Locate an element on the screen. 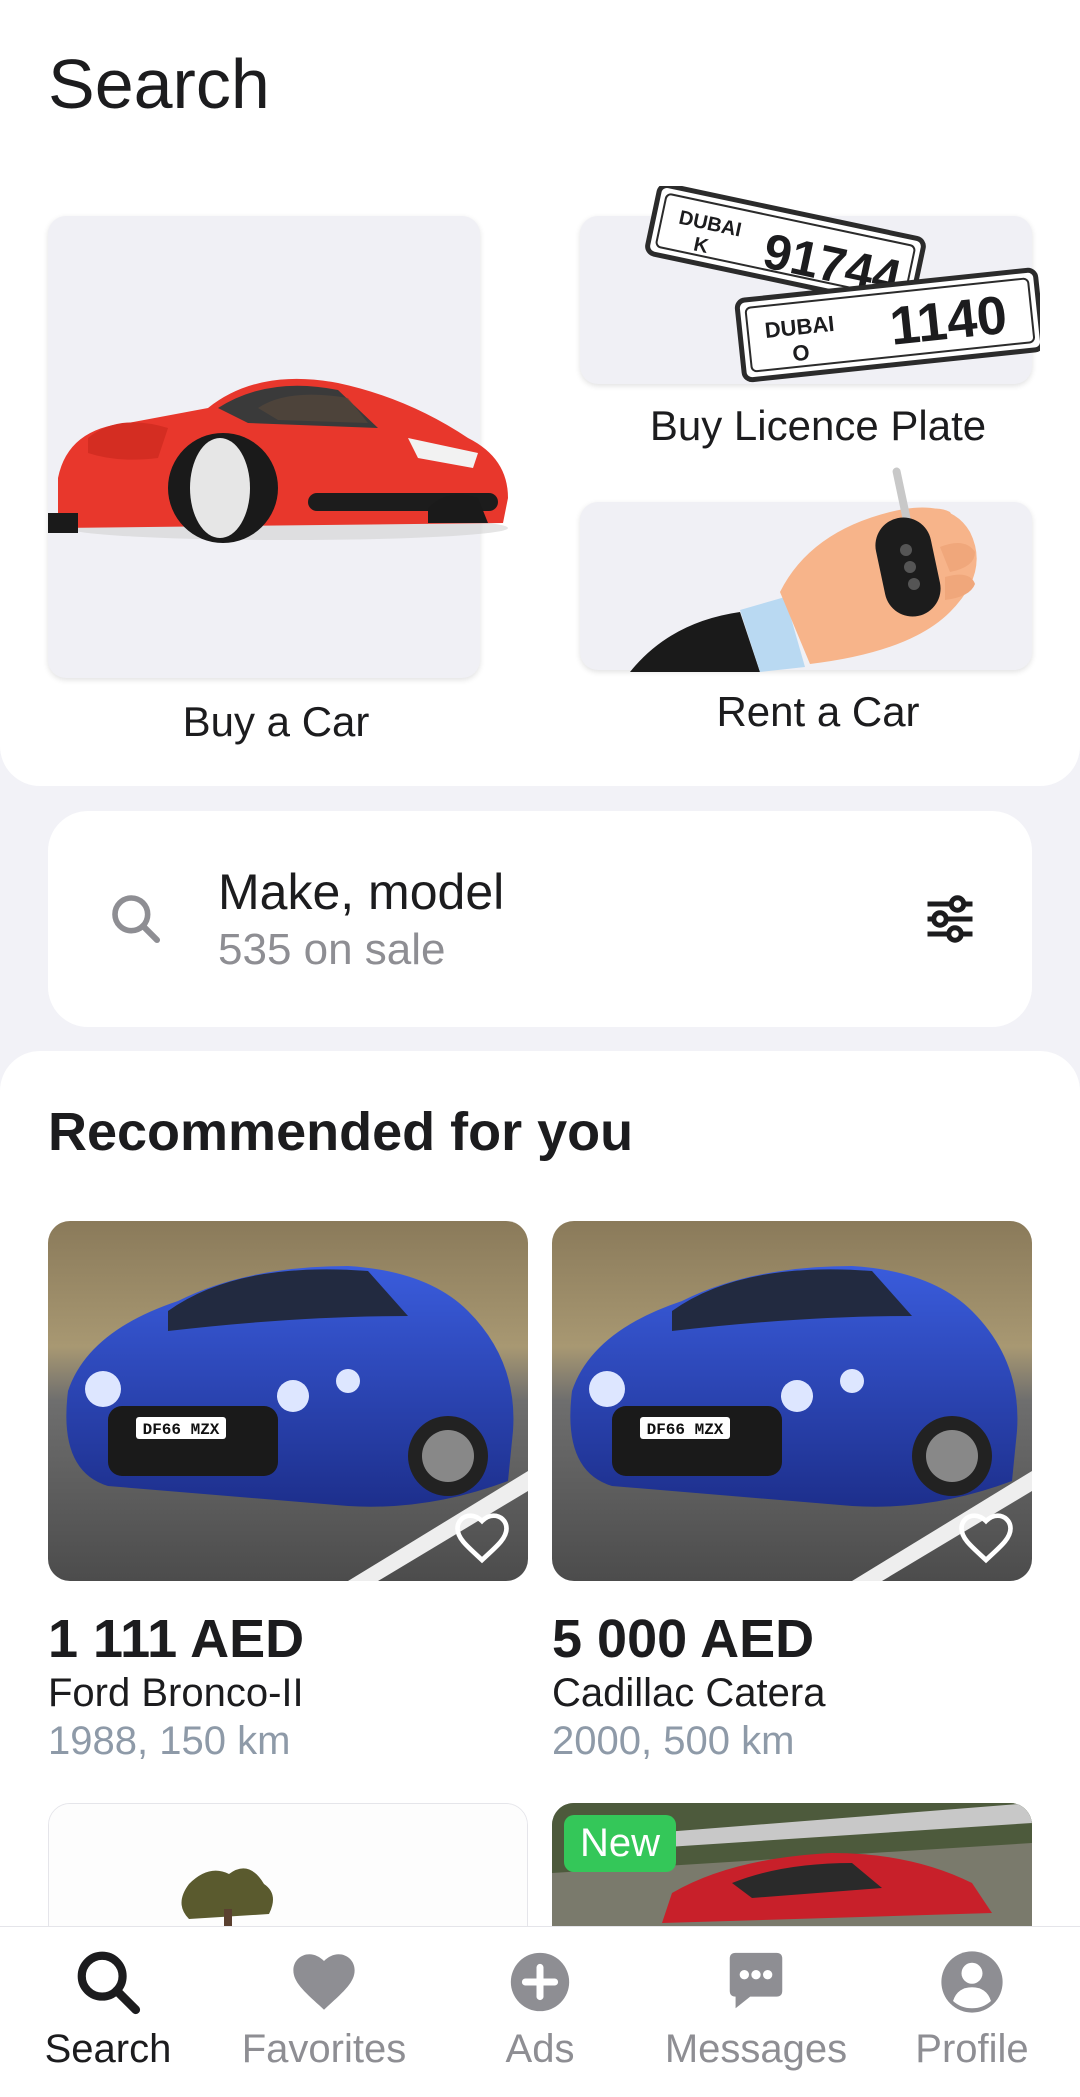 The width and height of the screenshot is (1080, 2097). listing-price: 1 111 AED is located at coordinates (176, 1639).